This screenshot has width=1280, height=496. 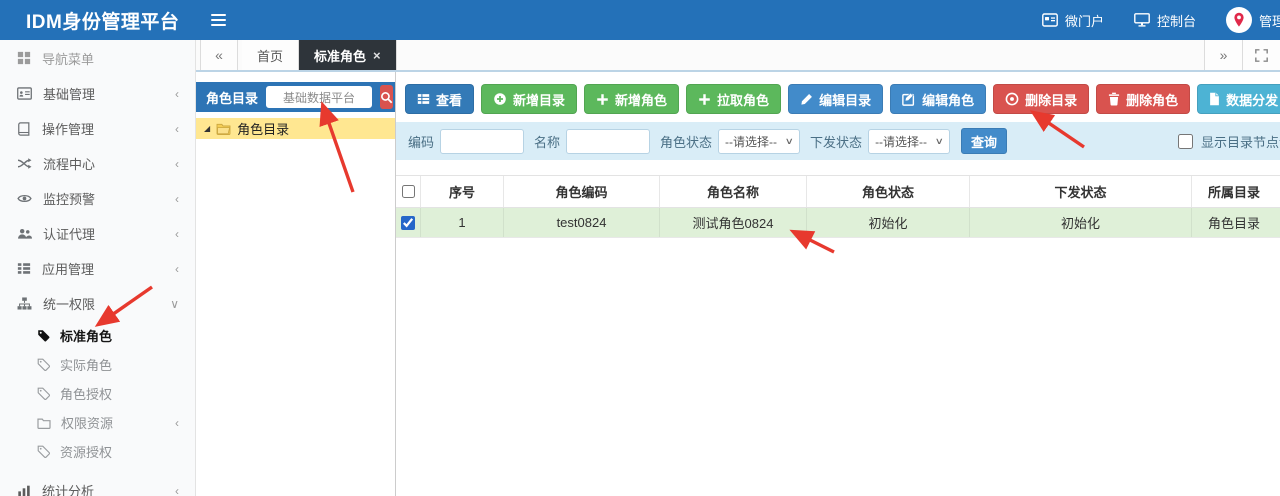 What do you see at coordinates (24, 163) in the screenshot?
I see `shuffle-icon` at bounding box center [24, 163].